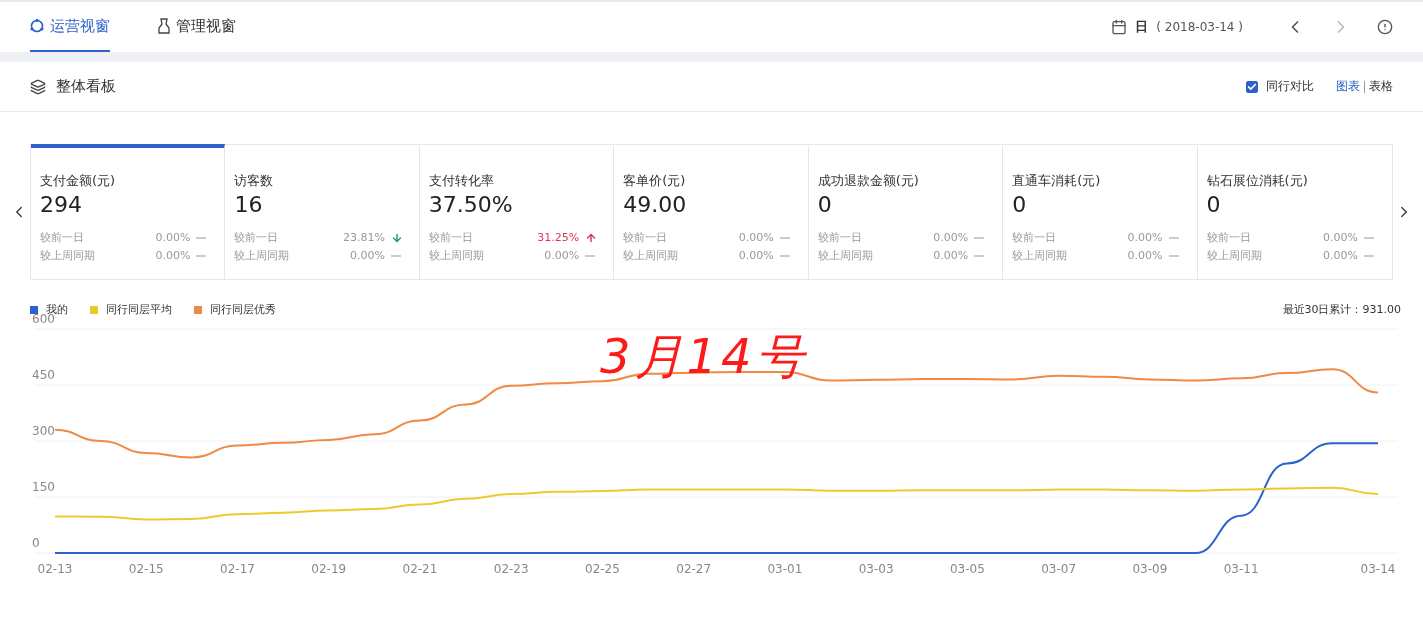 The height and width of the screenshot is (617, 1423). What do you see at coordinates (1059, 569) in the screenshot?
I see `x-axis-label: 03-07` at bounding box center [1059, 569].